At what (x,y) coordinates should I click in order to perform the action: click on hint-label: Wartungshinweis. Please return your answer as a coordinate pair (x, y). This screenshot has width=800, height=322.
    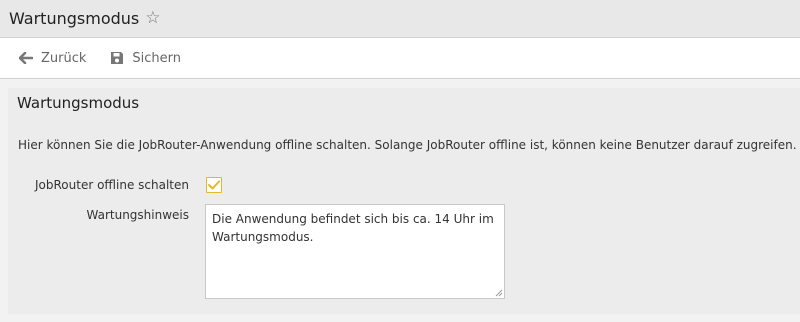
    Looking at the image, I should click on (138, 215).